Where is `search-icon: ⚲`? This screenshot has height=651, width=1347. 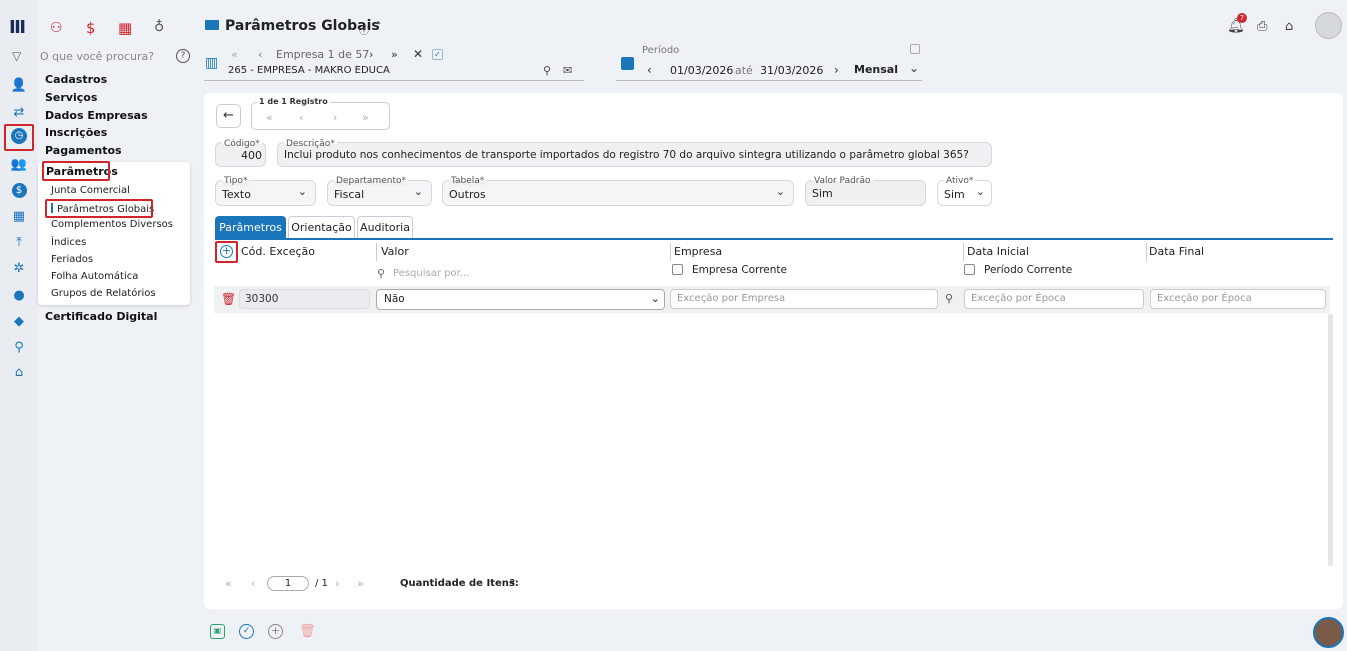 search-icon: ⚲ is located at coordinates (19, 347).